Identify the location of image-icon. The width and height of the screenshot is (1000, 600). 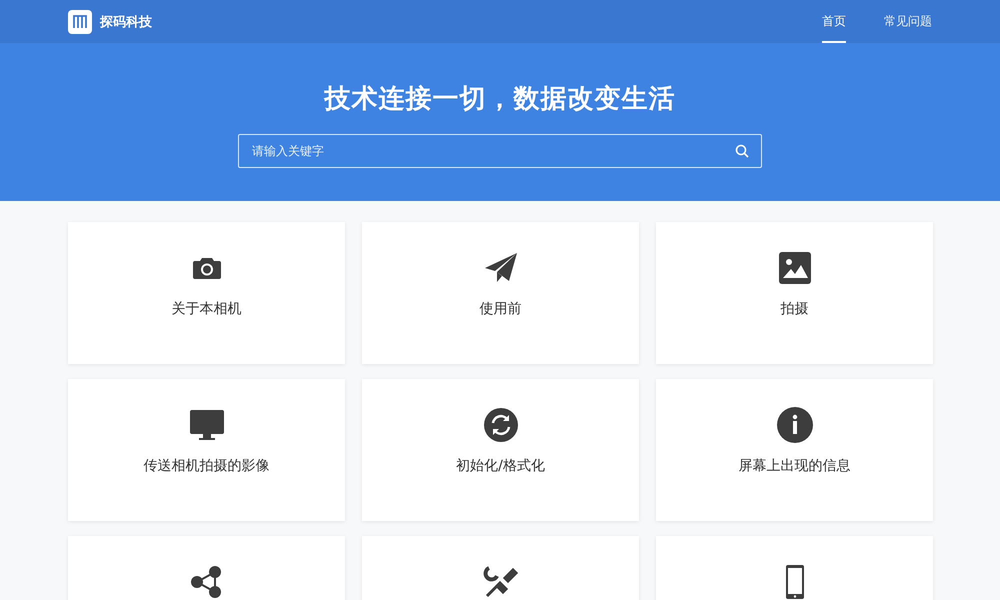
(794, 268).